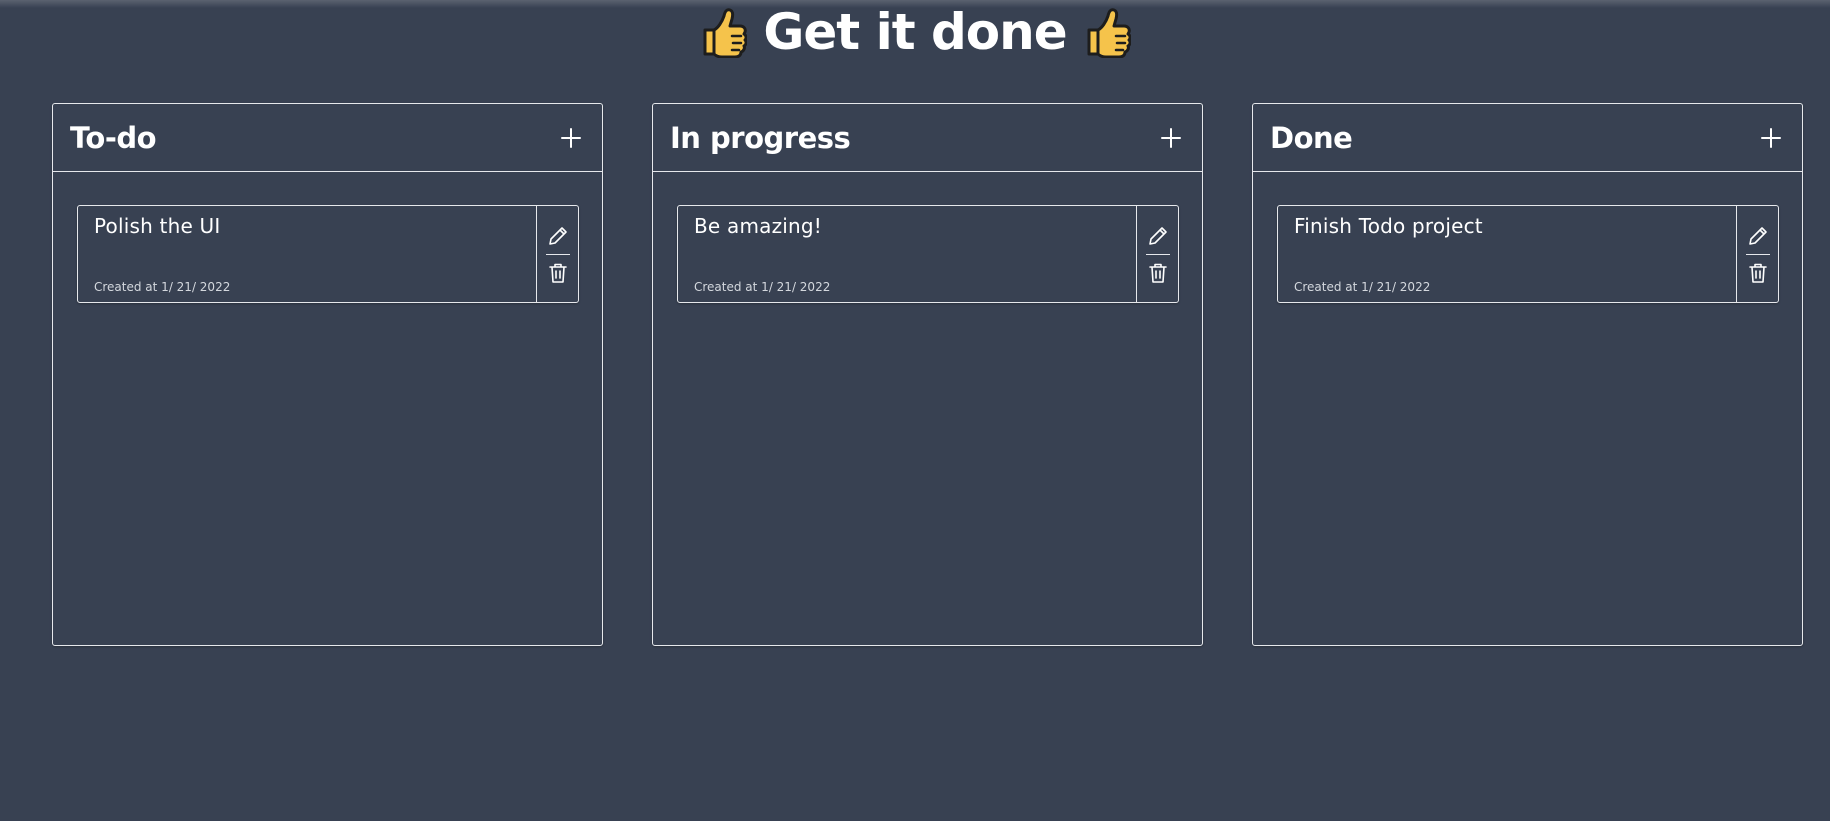  Describe the element at coordinates (1388, 226) in the screenshot. I see `card-text: Finish Todo project` at that location.